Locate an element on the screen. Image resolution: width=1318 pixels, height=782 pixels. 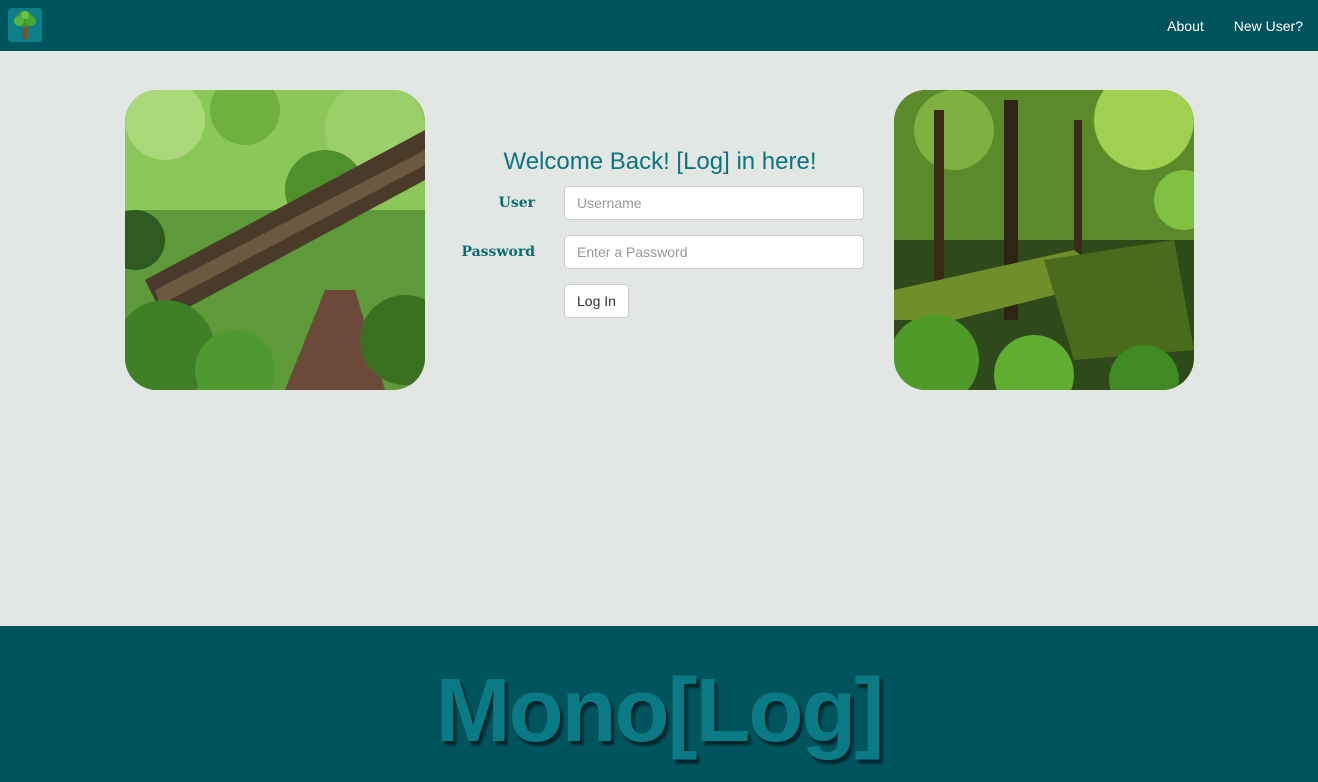
nav-about-link: About is located at coordinates (1185, 26).